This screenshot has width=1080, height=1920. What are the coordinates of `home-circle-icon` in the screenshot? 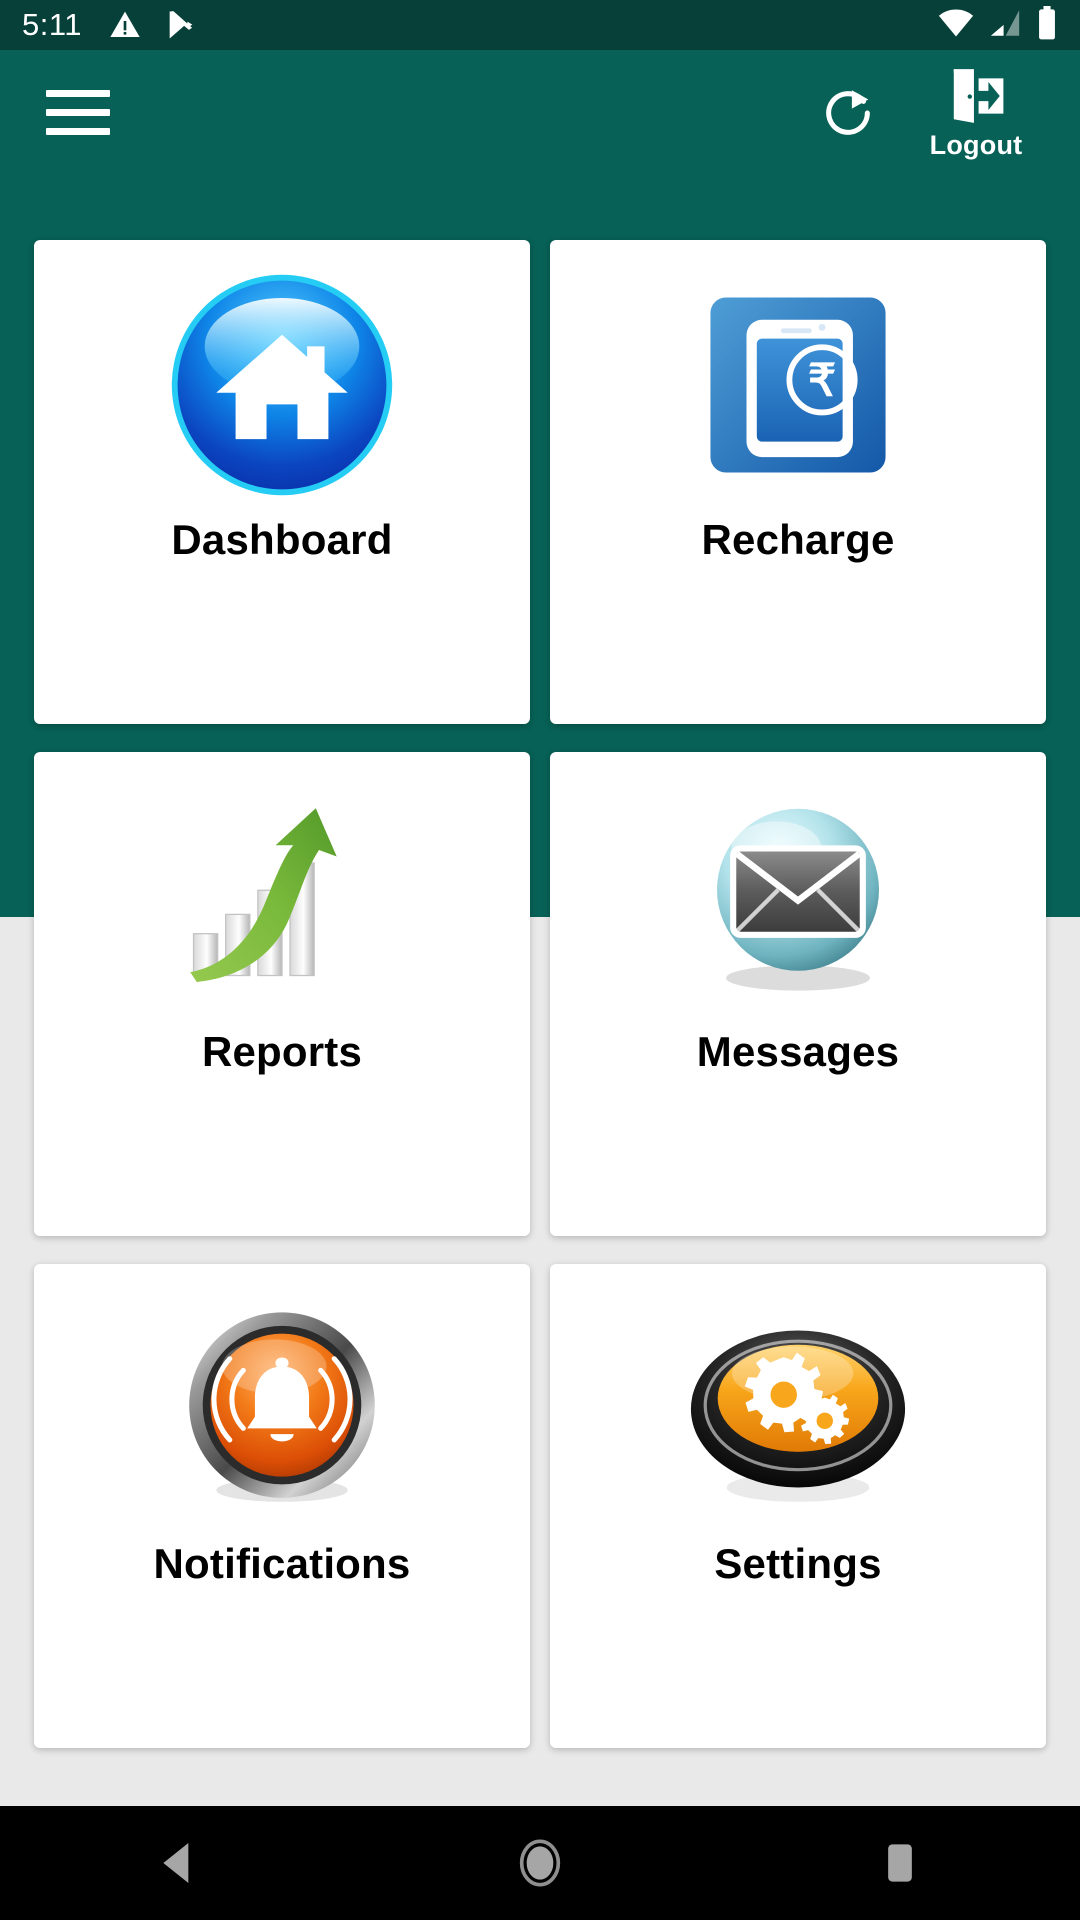 It's located at (540, 1863).